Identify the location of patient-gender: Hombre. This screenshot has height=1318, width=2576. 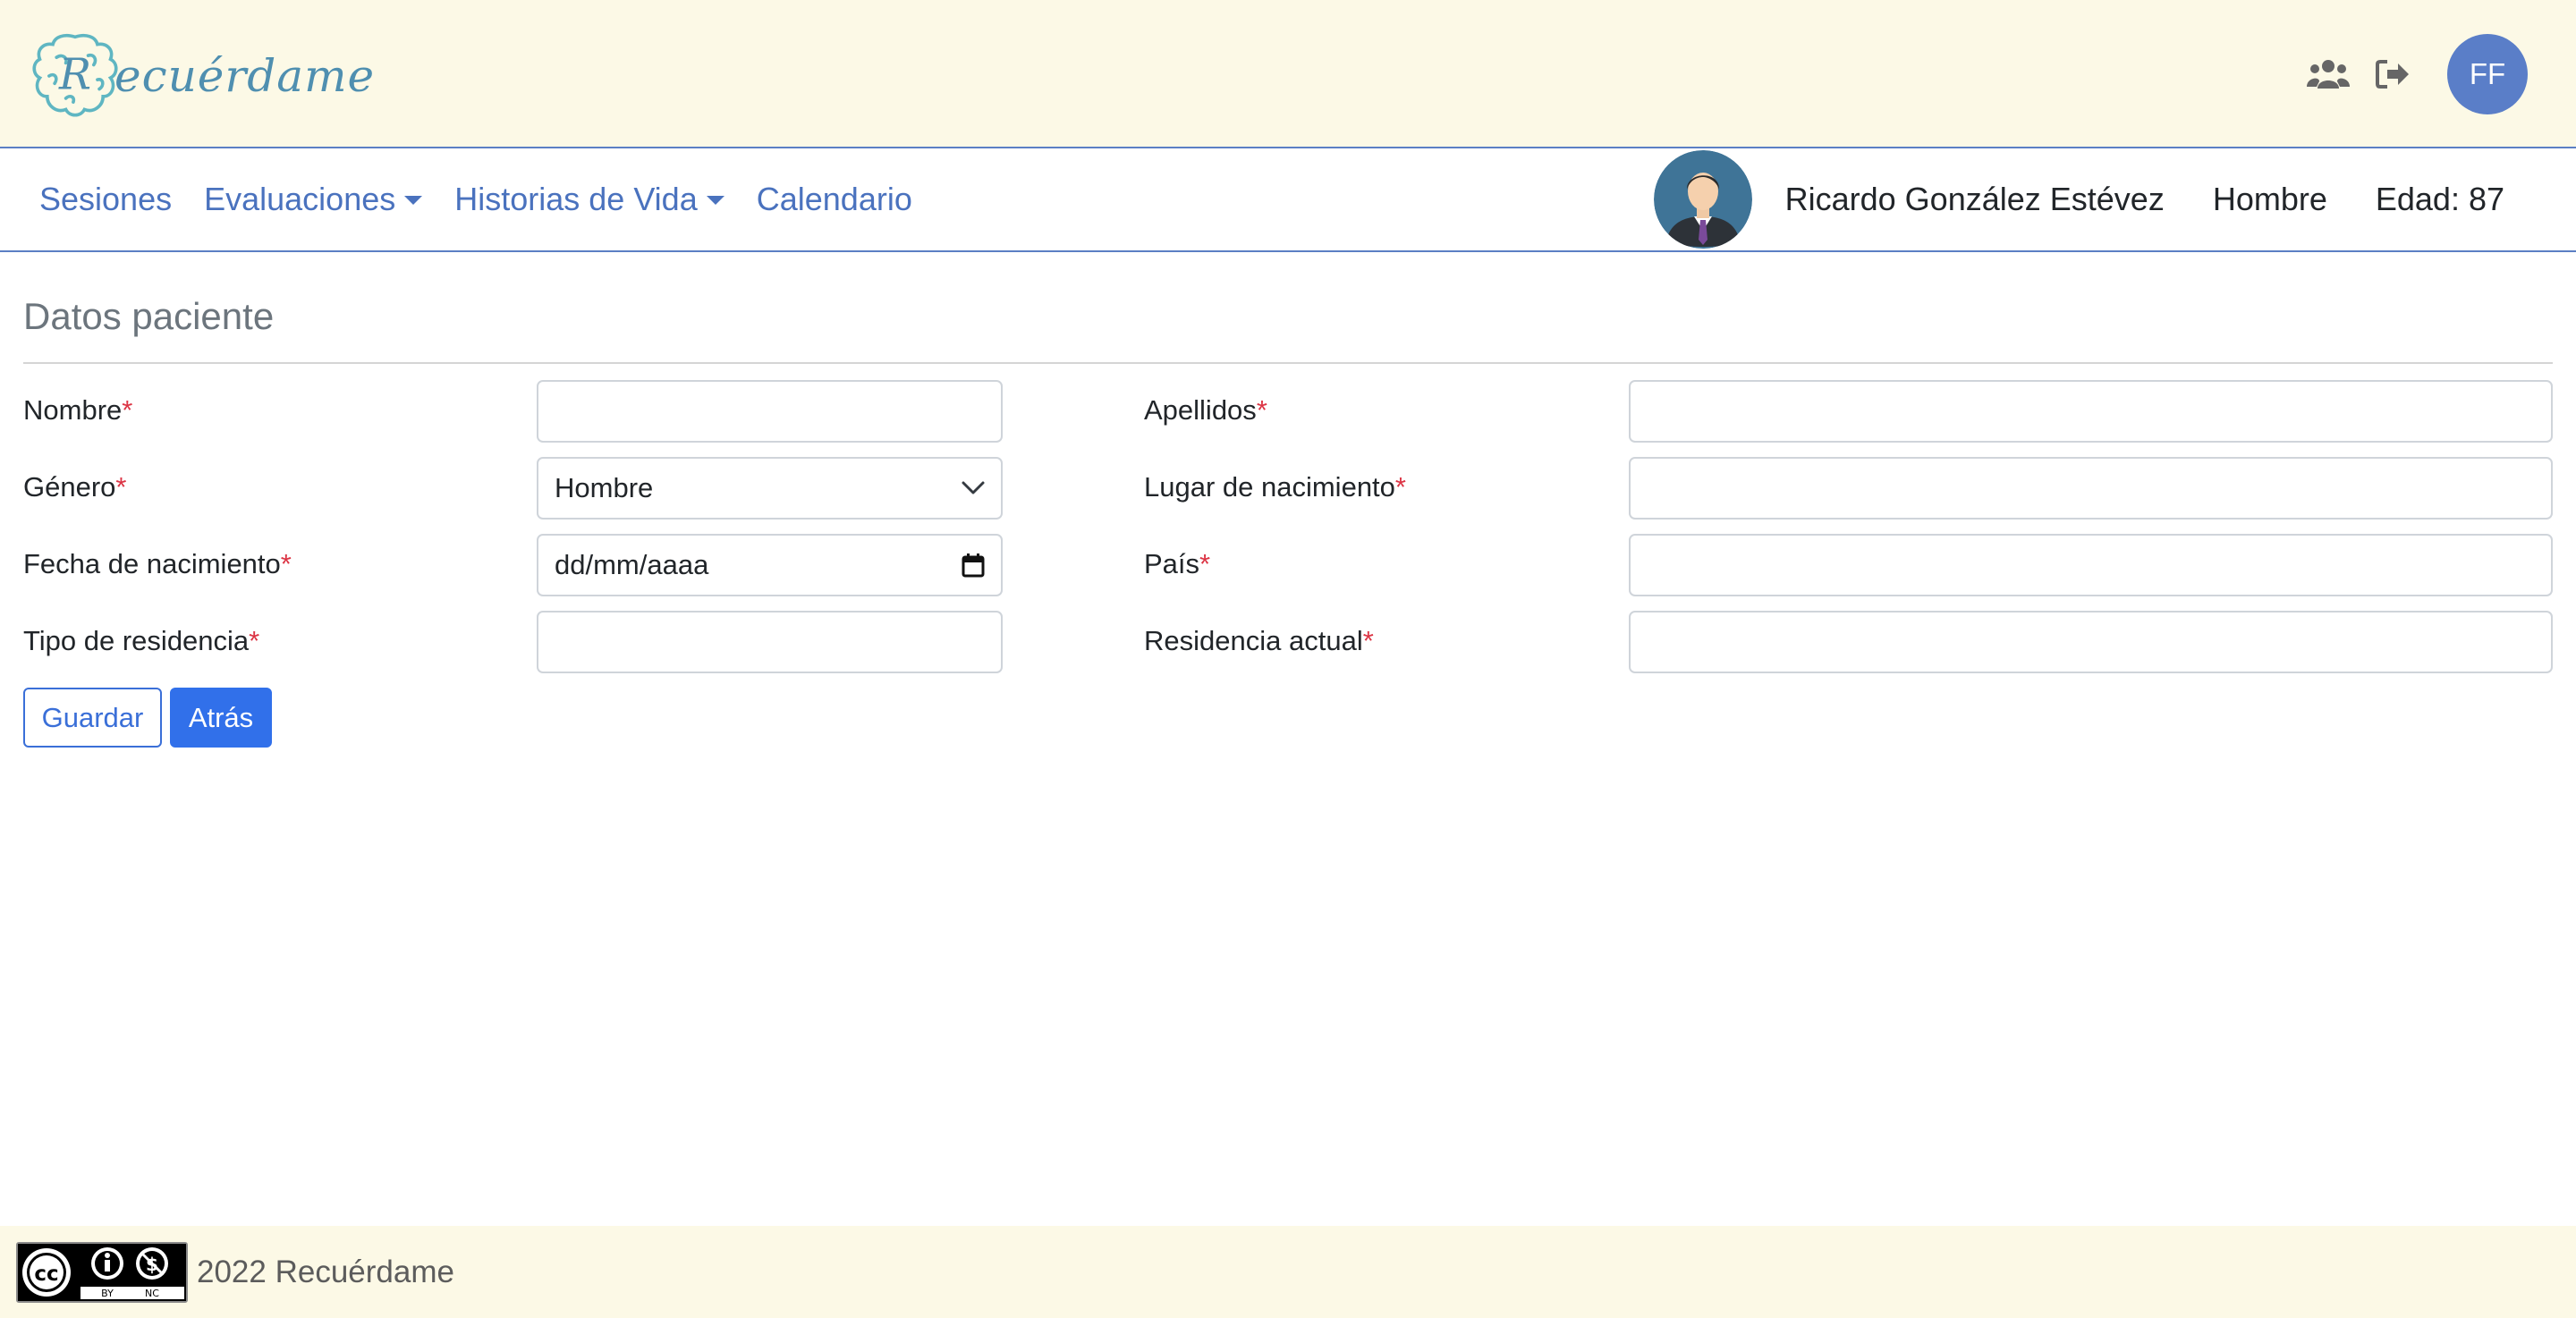
(2269, 199).